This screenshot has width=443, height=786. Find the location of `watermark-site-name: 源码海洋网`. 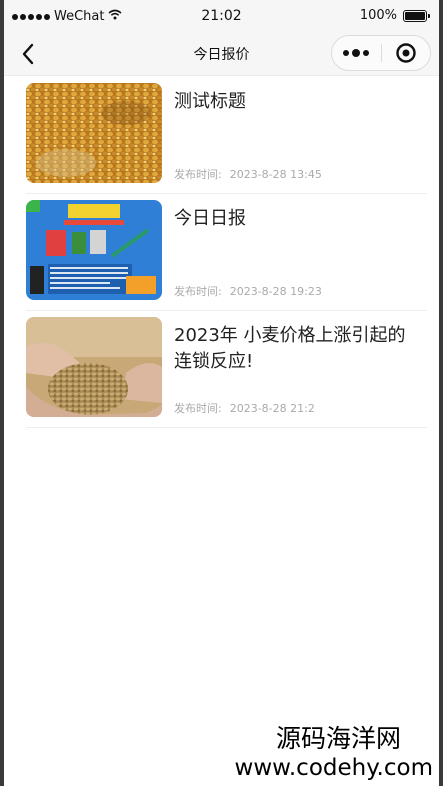

watermark-site-name: 源码海洋网 is located at coordinates (338, 738).